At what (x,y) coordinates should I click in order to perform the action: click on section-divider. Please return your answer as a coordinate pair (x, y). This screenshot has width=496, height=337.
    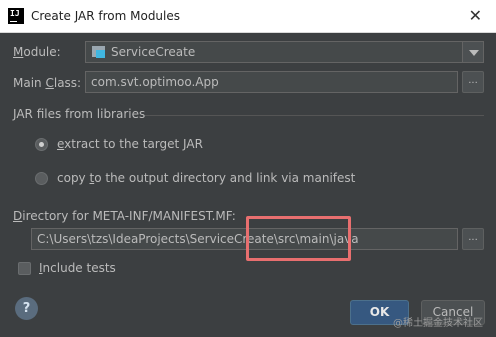
    Looking at the image, I should click on (314, 115).